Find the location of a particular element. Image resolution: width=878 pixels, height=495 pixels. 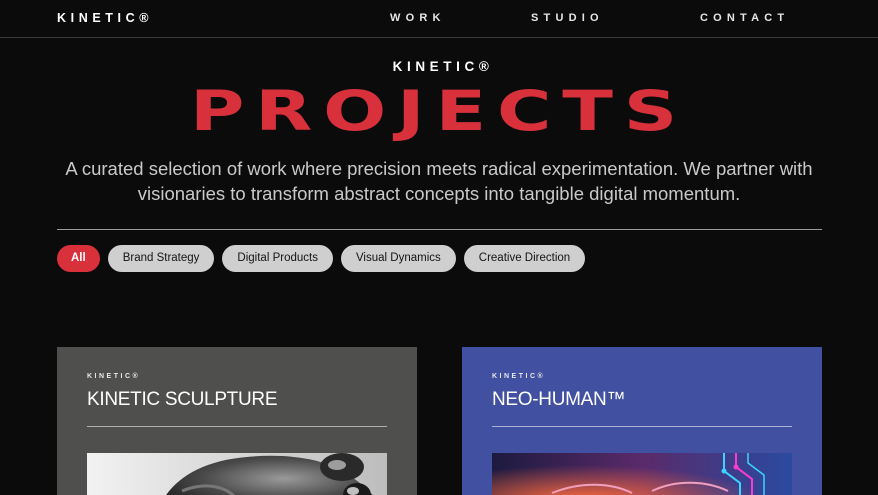

top-navigation: KINETIC® WORK STUDIO CONTACT is located at coordinates (439, 19).